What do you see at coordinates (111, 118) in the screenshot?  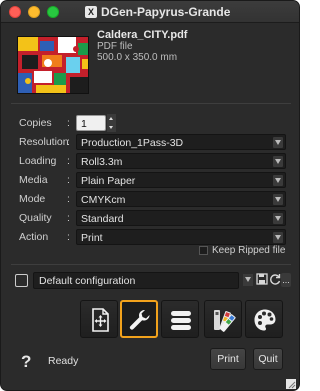 I see `stepper-up-icon` at bounding box center [111, 118].